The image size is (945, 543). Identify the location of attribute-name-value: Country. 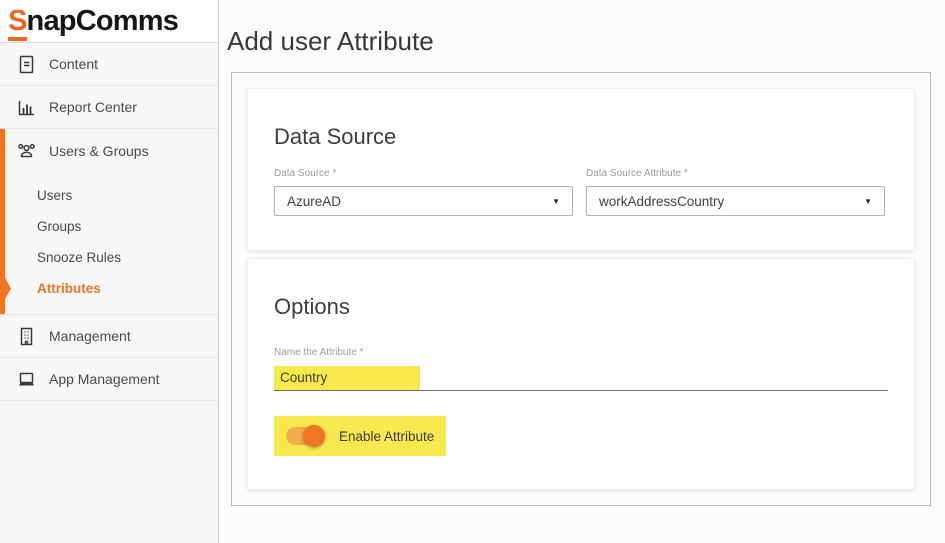
(347, 378).